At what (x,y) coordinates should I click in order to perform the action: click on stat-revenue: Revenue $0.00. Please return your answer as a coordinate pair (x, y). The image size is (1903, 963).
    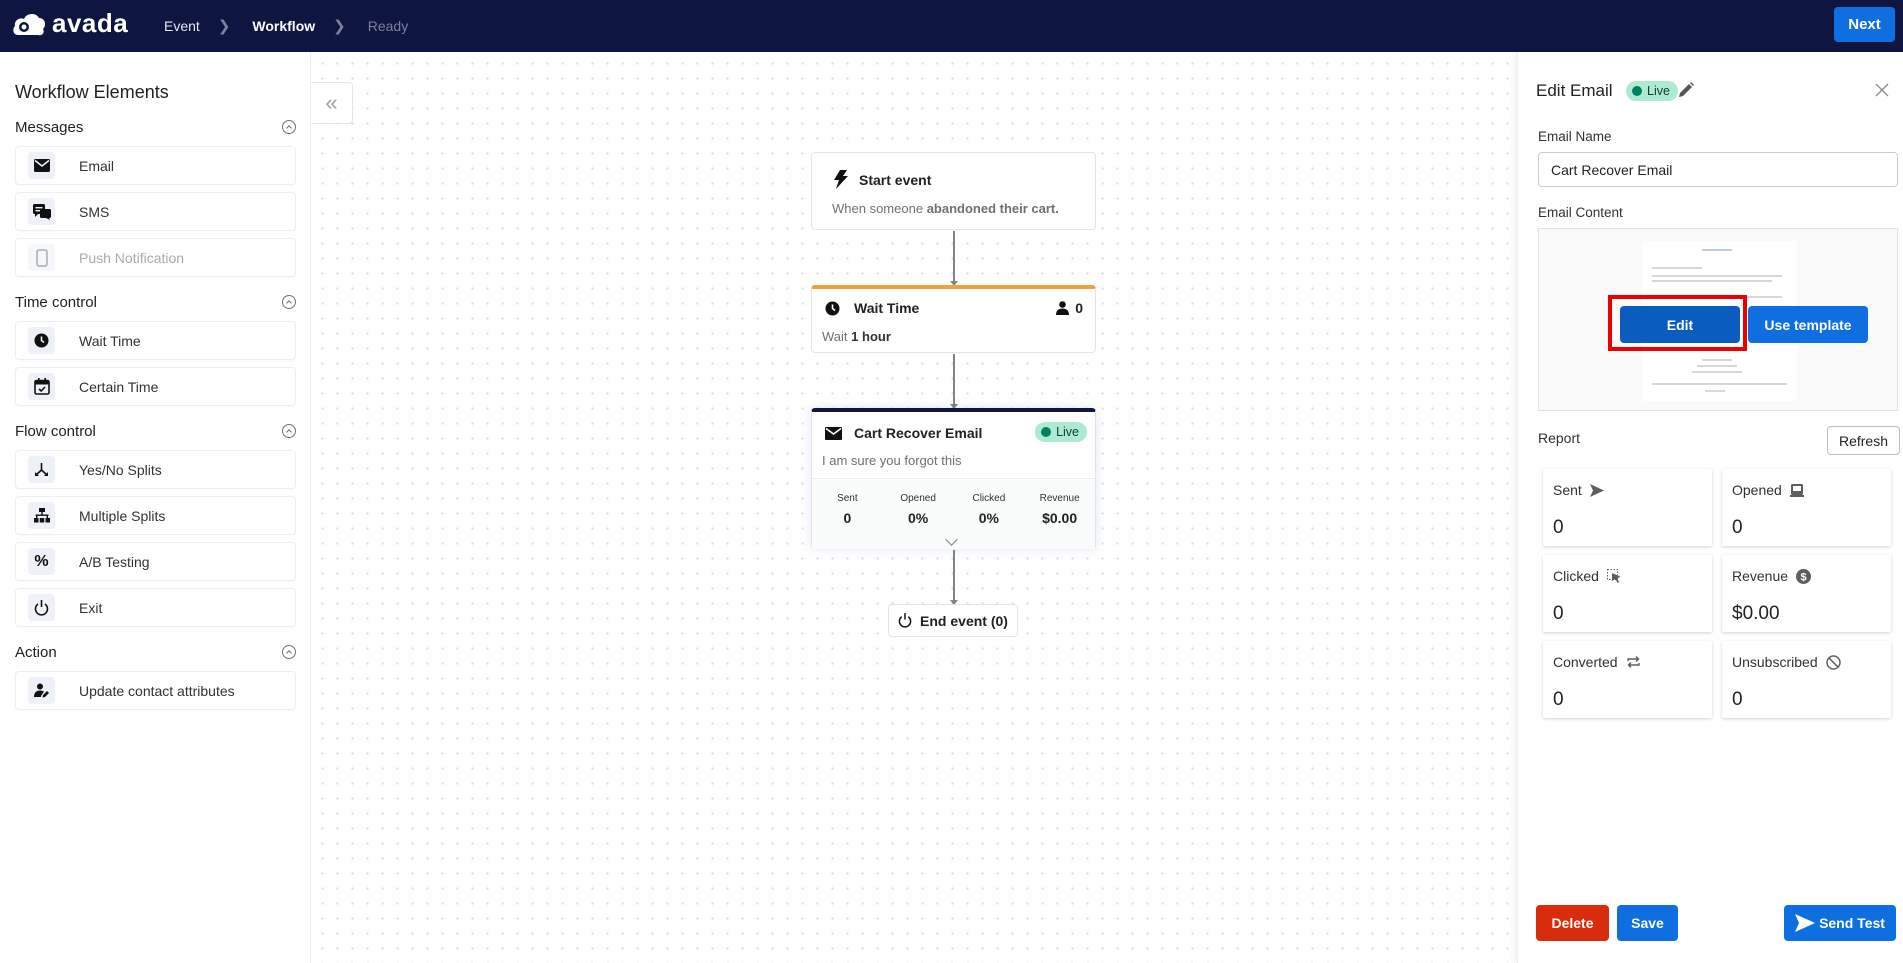
    Looking at the image, I should click on (1059, 509).